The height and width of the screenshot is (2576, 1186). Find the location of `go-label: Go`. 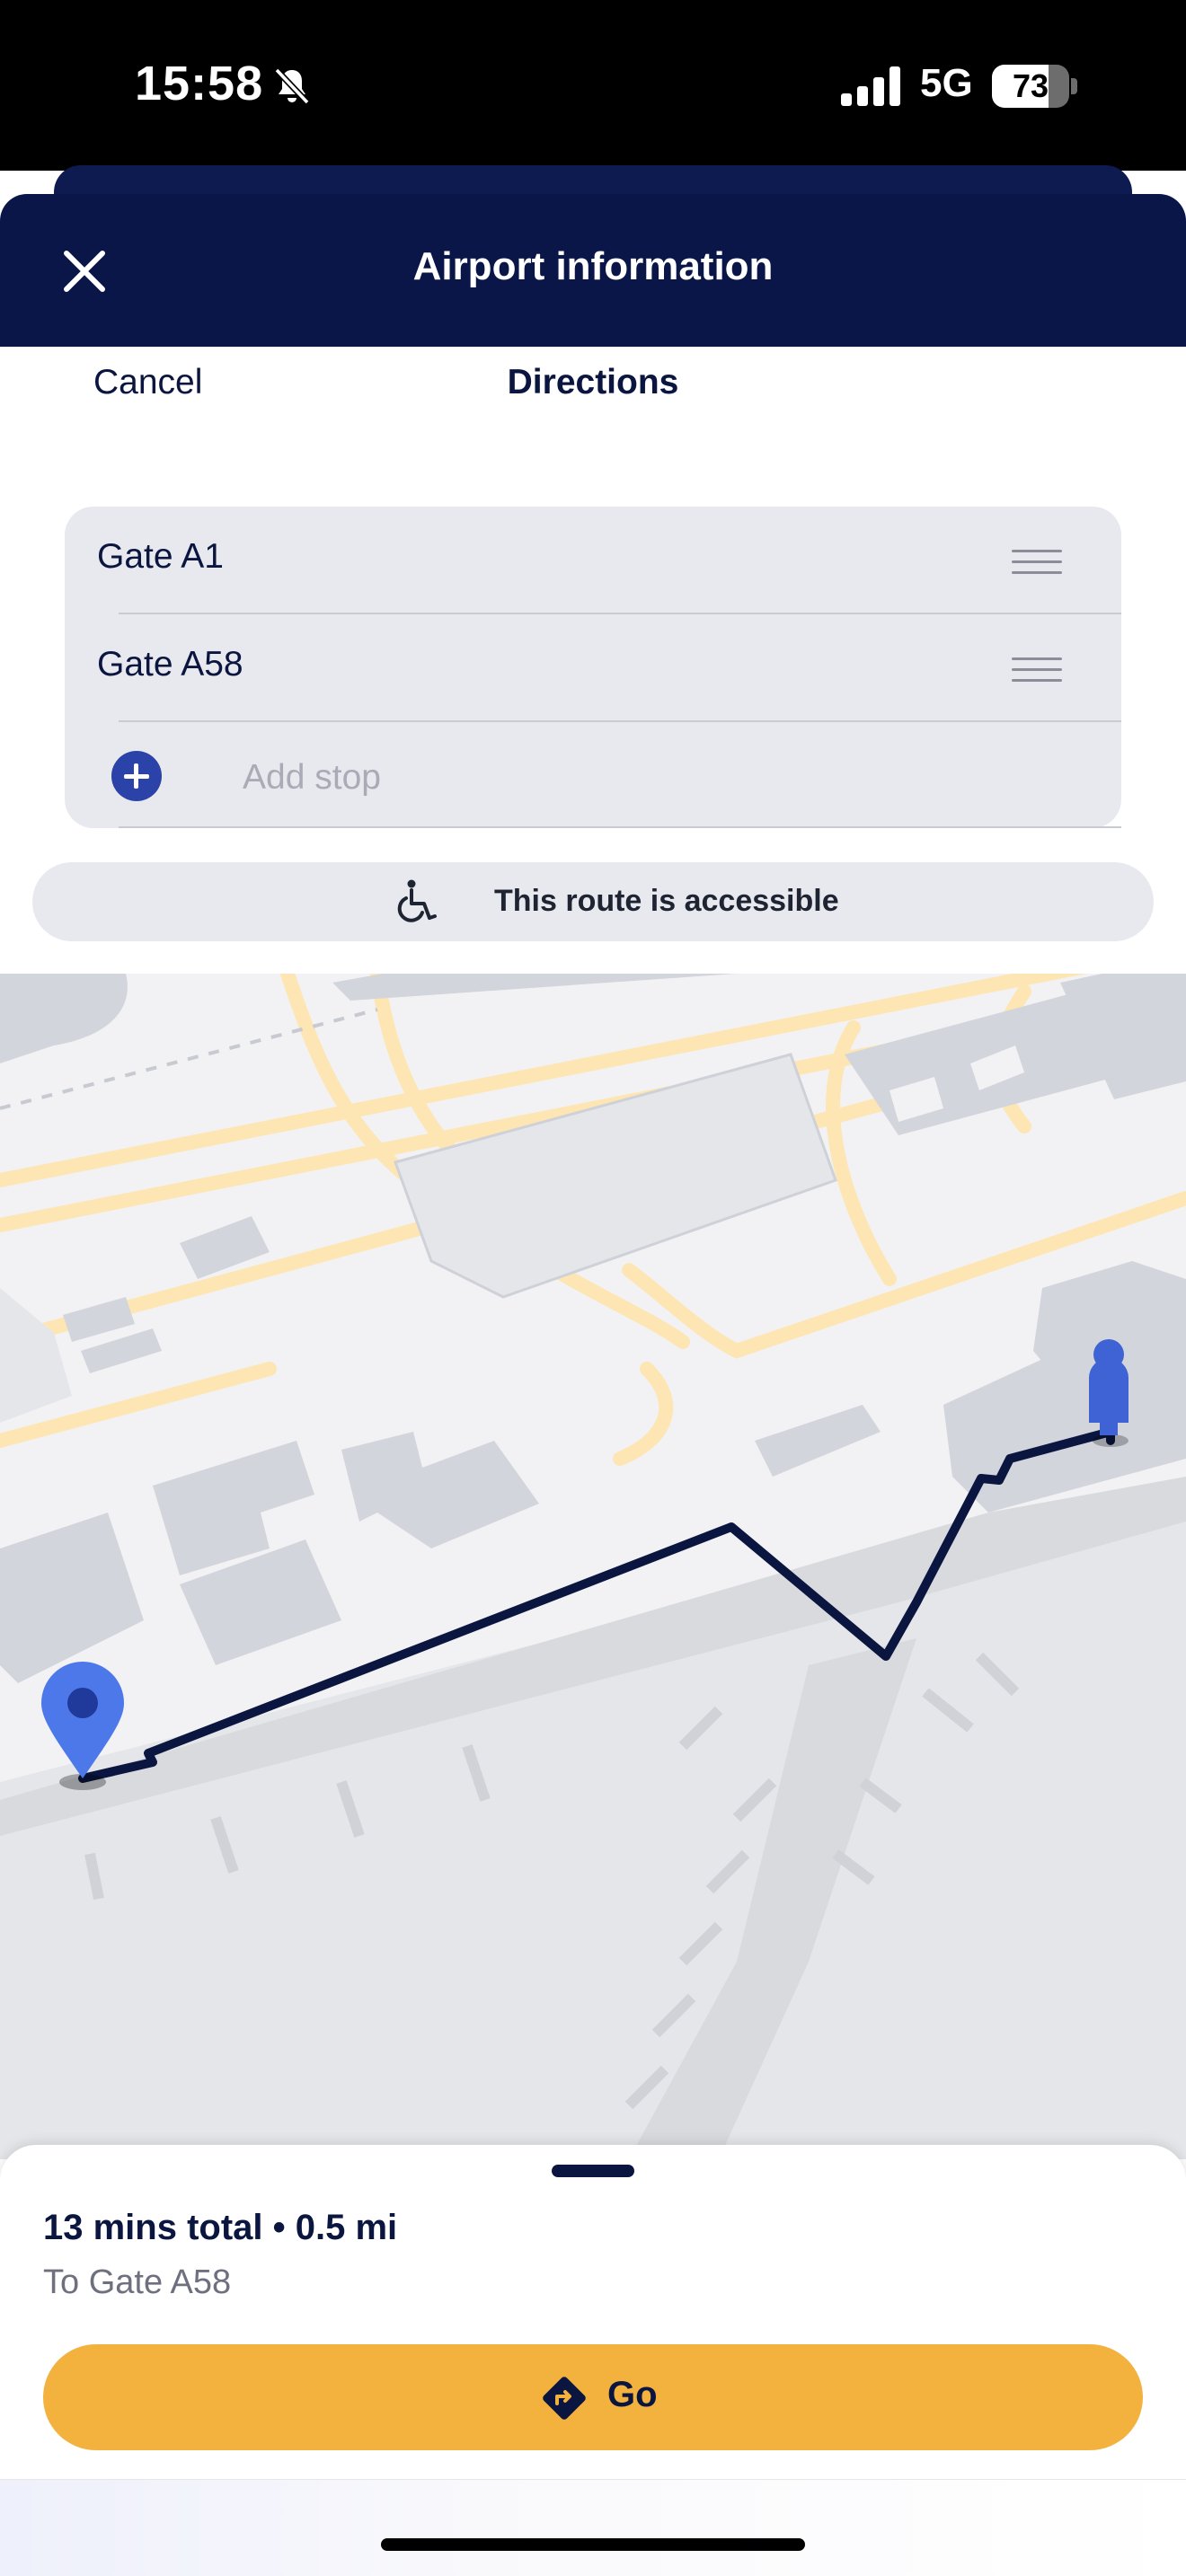

go-label: Go is located at coordinates (632, 2394).